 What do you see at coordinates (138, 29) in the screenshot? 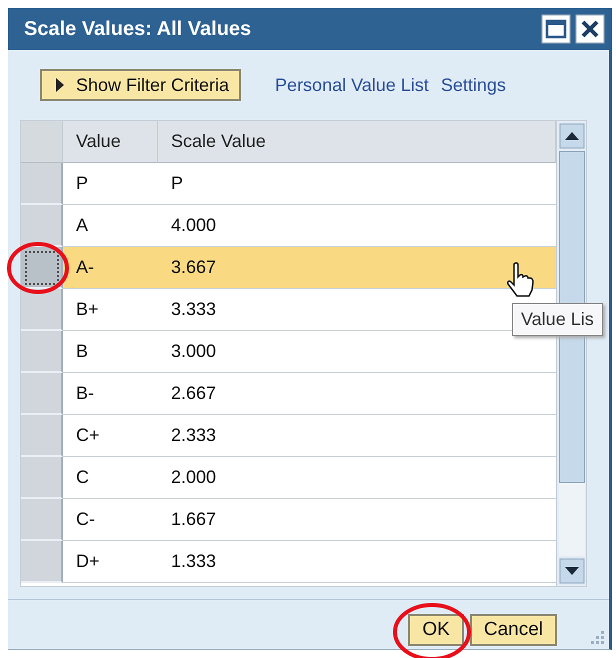
I see `window-title: Scale Values: All Values` at bounding box center [138, 29].